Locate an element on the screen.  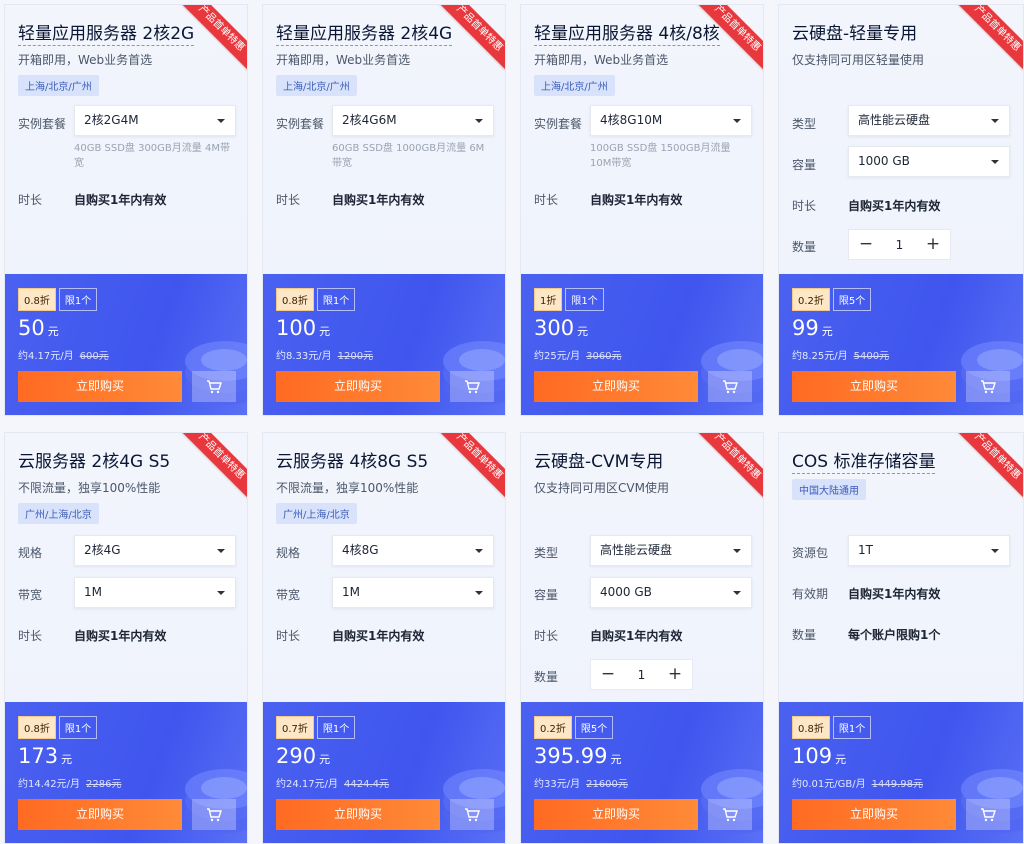
spec-select: 4核8G is located at coordinates (413, 550).